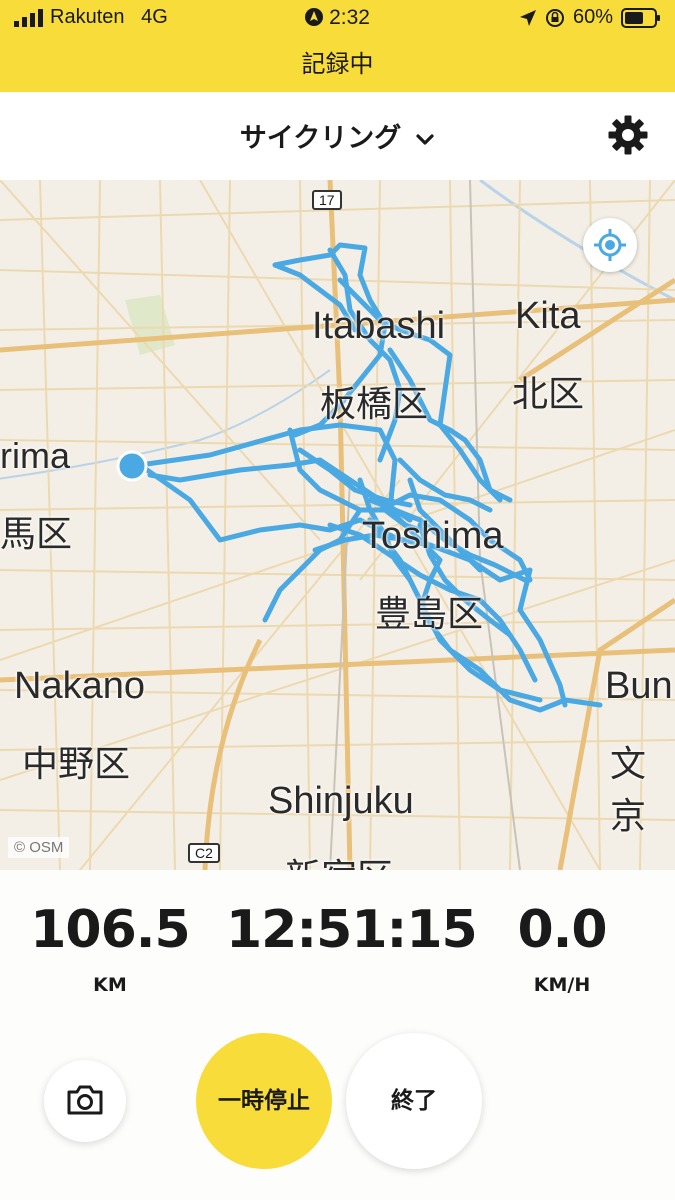 This screenshot has height=1200, width=675. What do you see at coordinates (110, 985) in the screenshot?
I see `distance-unit: KM` at bounding box center [110, 985].